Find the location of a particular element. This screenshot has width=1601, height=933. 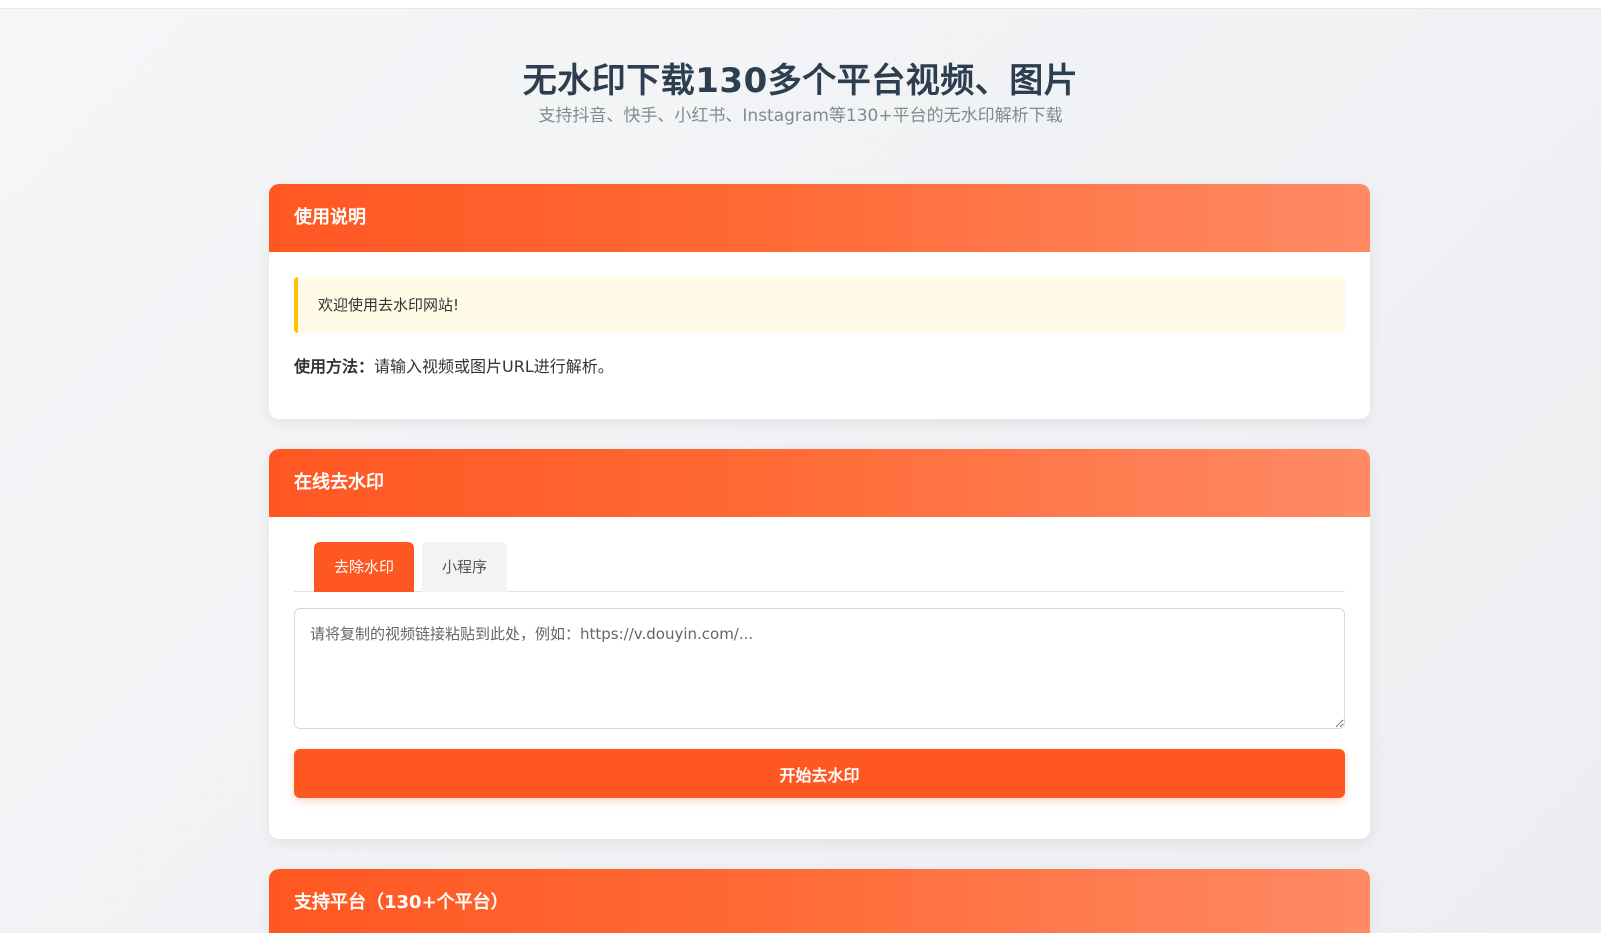

welcome-notice: 欢迎使用去水印网站! is located at coordinates (819, 305).